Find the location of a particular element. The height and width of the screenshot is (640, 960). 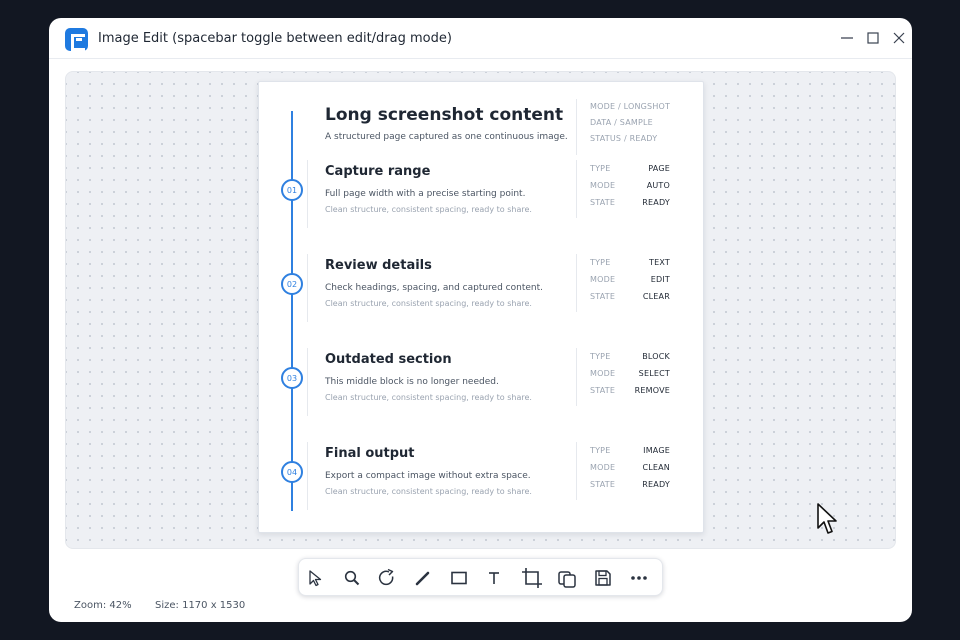

edit-toolbar is located at coordinates (480, 577).